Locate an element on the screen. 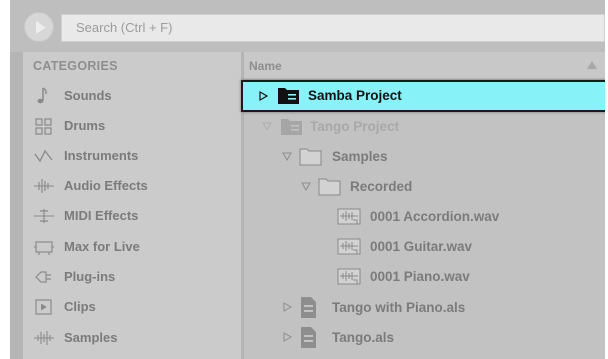 Image resolution: width=608 pixels, height=359 pixels. row-label: Samba Project is located at coordinates (355, 95).